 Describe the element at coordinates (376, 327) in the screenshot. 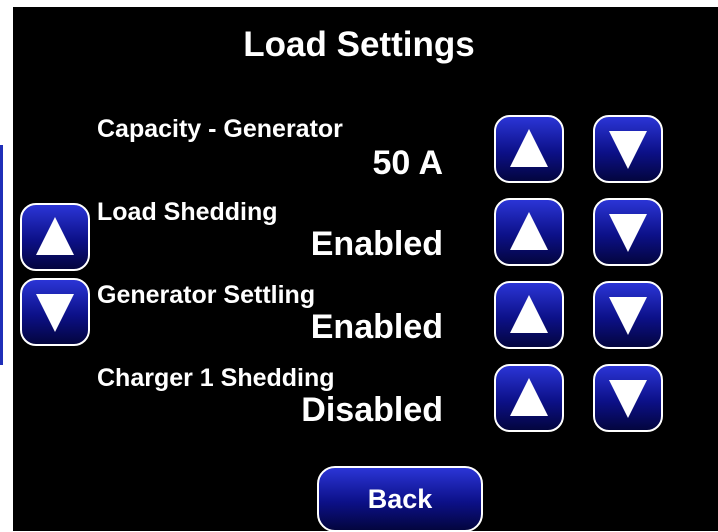

I see `setting-value-generator-settling: Enabled` at that location.